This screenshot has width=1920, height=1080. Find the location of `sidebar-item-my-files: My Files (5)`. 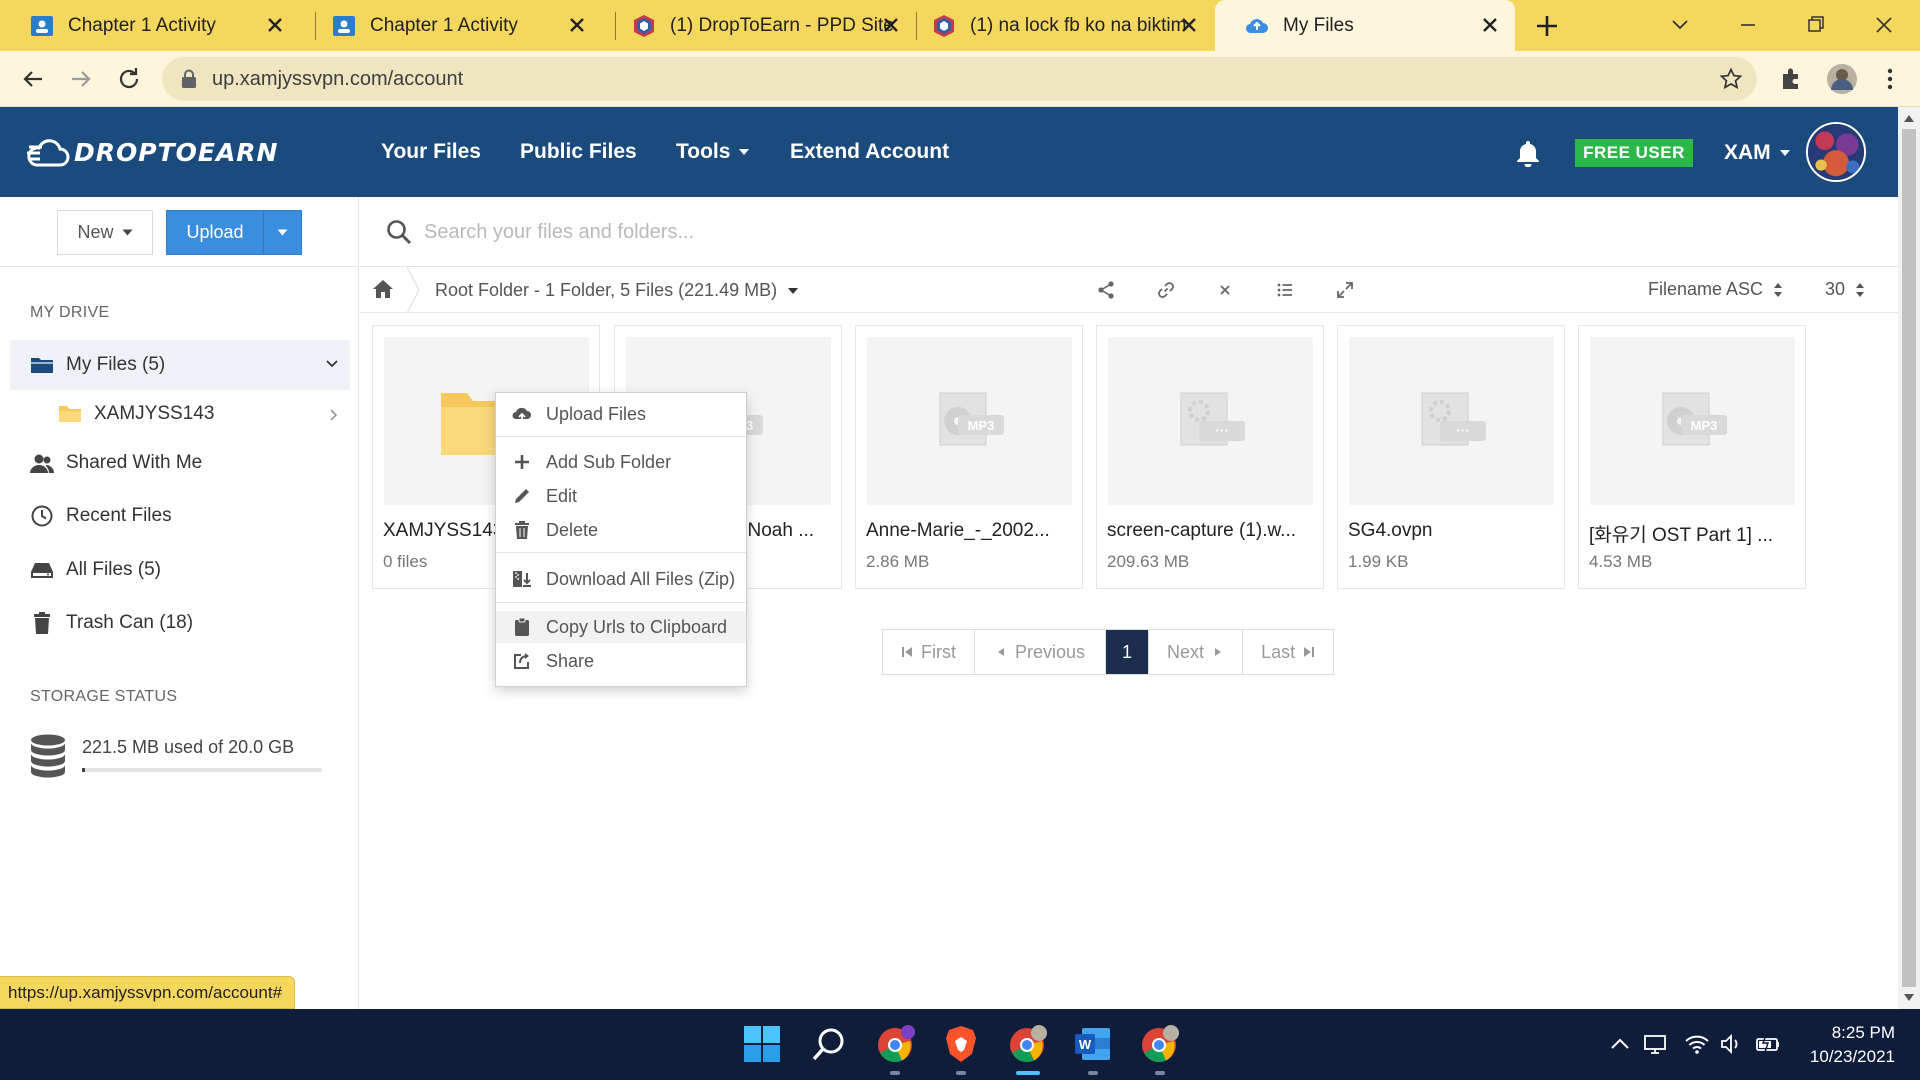

sidebar-item-my-files: My Files (5) is located at coordinates (180, 365).